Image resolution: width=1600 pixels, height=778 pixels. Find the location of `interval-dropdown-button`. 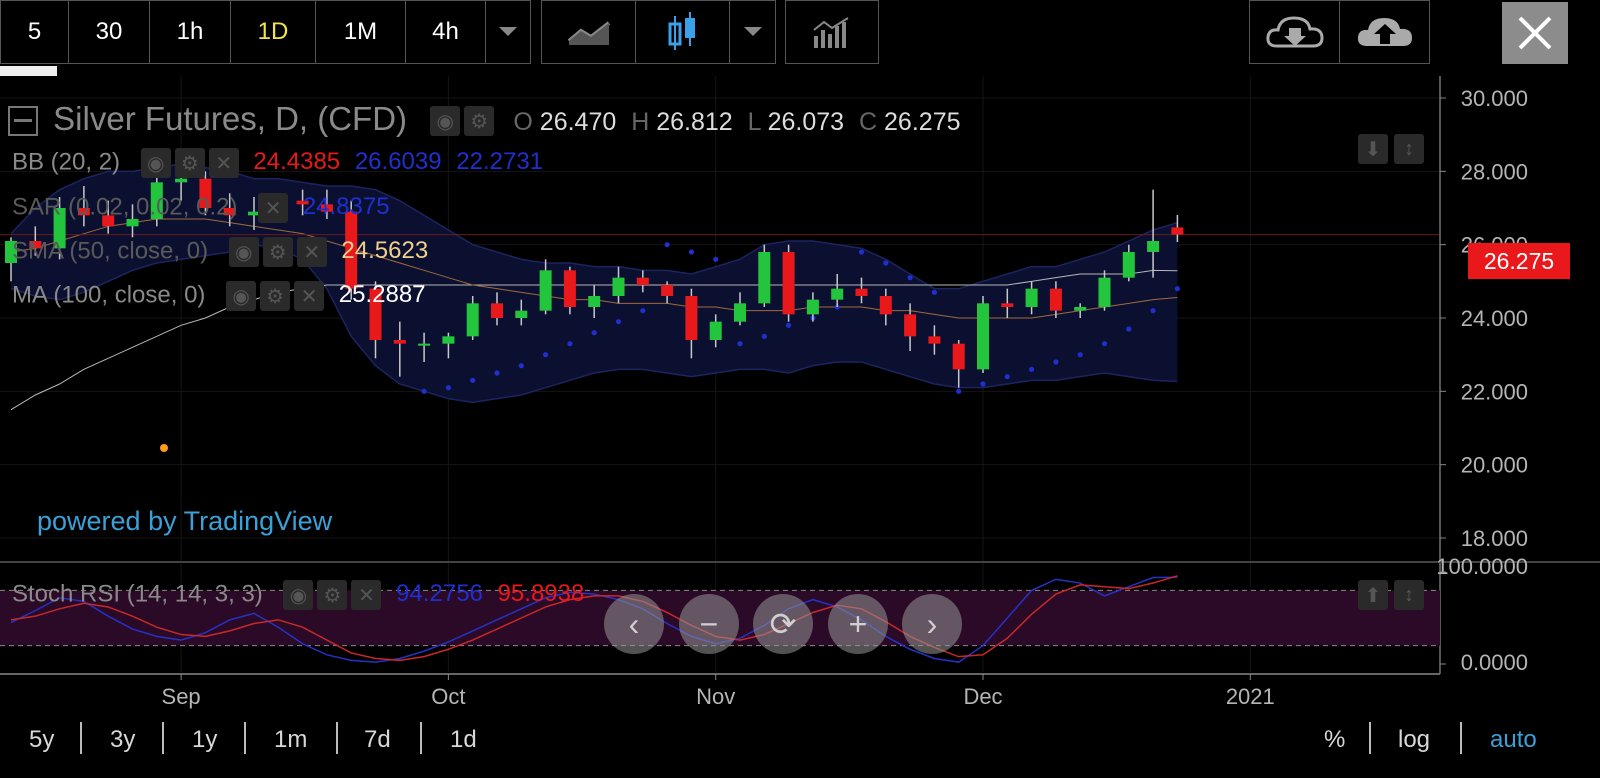

interval-dropdown-button is located at coordinates (508, 32).